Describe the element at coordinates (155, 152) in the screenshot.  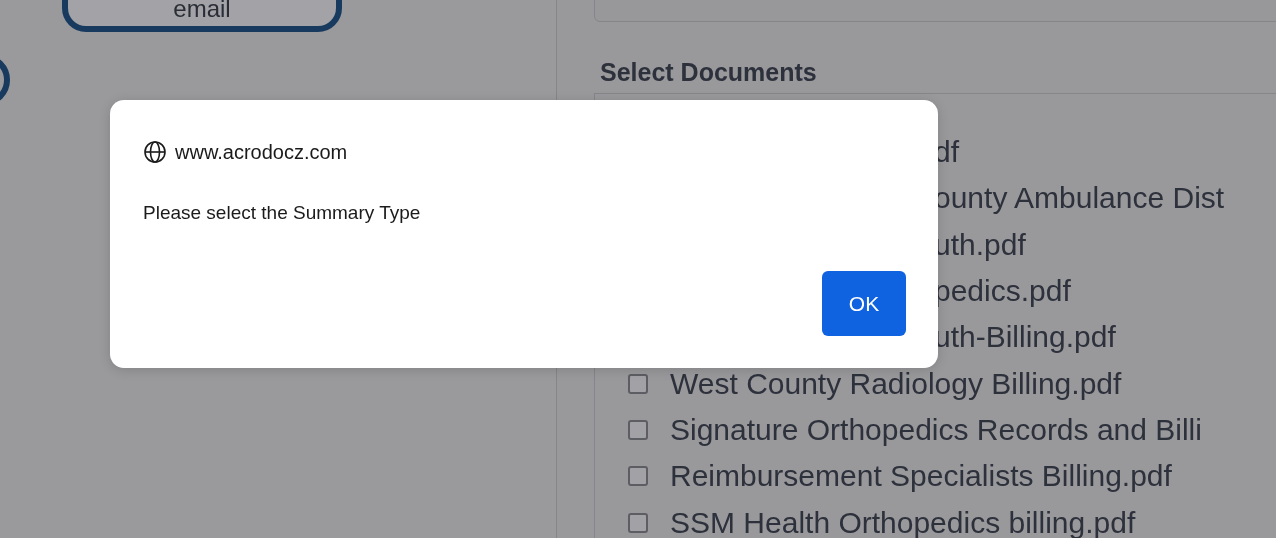
I see `globe-icon` at that location.